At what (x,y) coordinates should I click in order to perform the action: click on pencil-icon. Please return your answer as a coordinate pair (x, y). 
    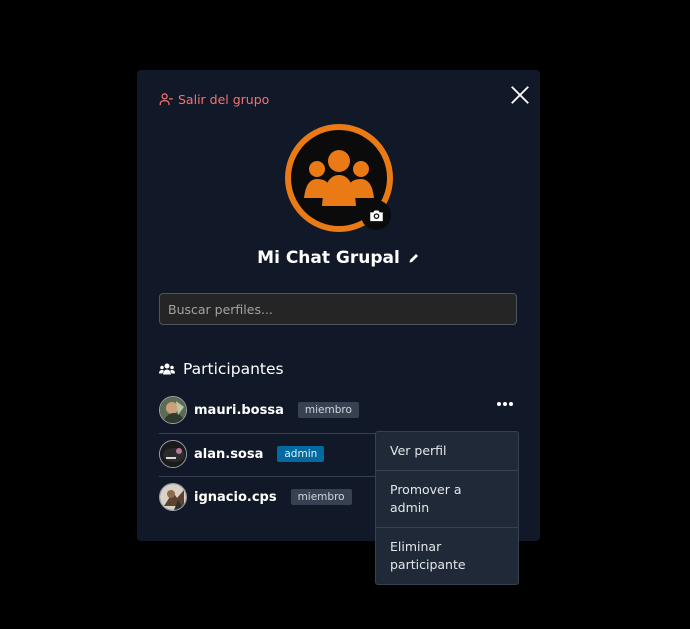
    Looking at the image, I should click on (414, 258).